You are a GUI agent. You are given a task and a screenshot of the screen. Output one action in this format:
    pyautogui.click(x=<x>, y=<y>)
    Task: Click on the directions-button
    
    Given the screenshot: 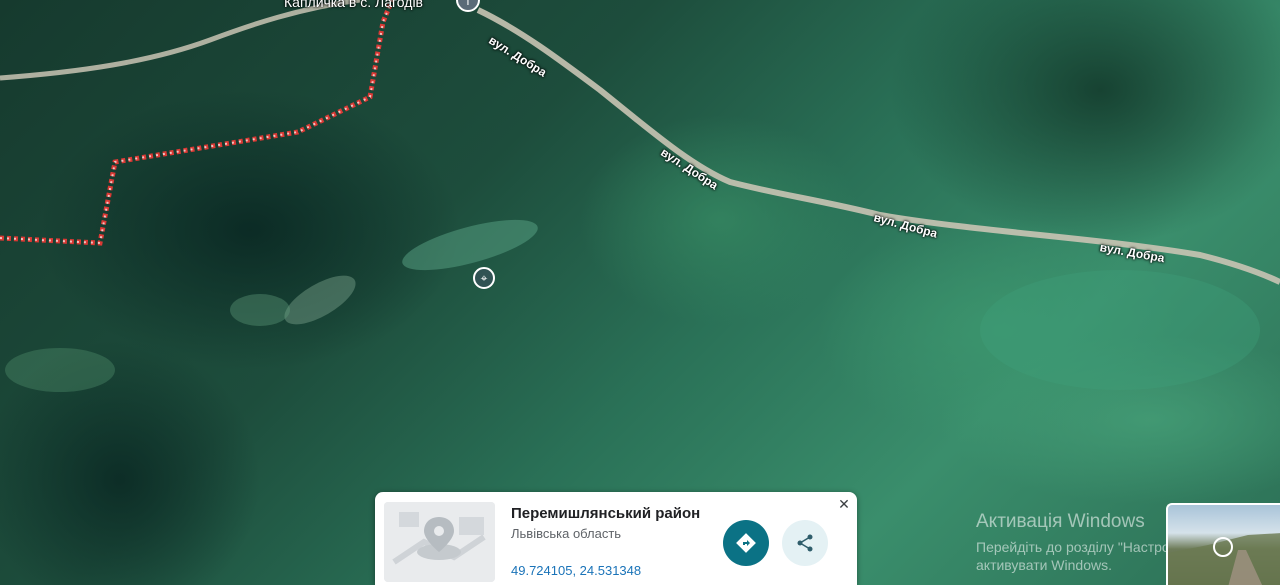 What is the action you would take?
    pyautogui.click(x=746, y=543)
    